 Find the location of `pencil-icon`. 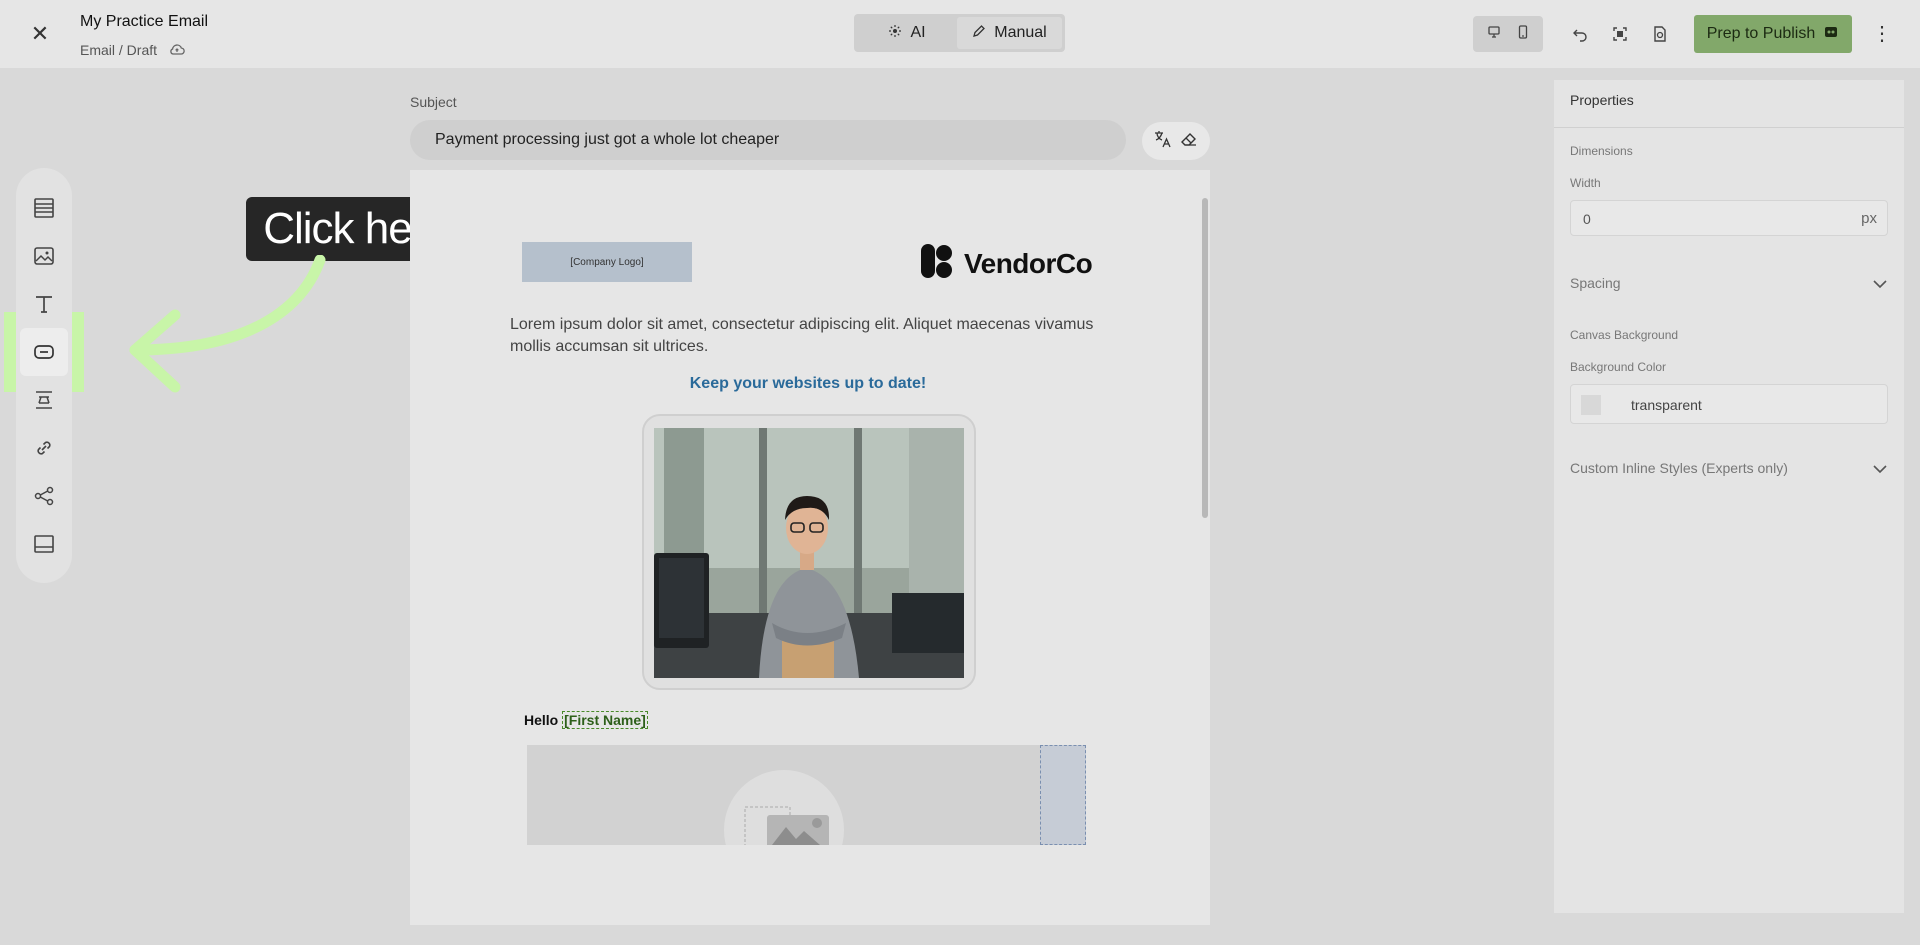

pencil-icon is located at coordinates (979, 33).